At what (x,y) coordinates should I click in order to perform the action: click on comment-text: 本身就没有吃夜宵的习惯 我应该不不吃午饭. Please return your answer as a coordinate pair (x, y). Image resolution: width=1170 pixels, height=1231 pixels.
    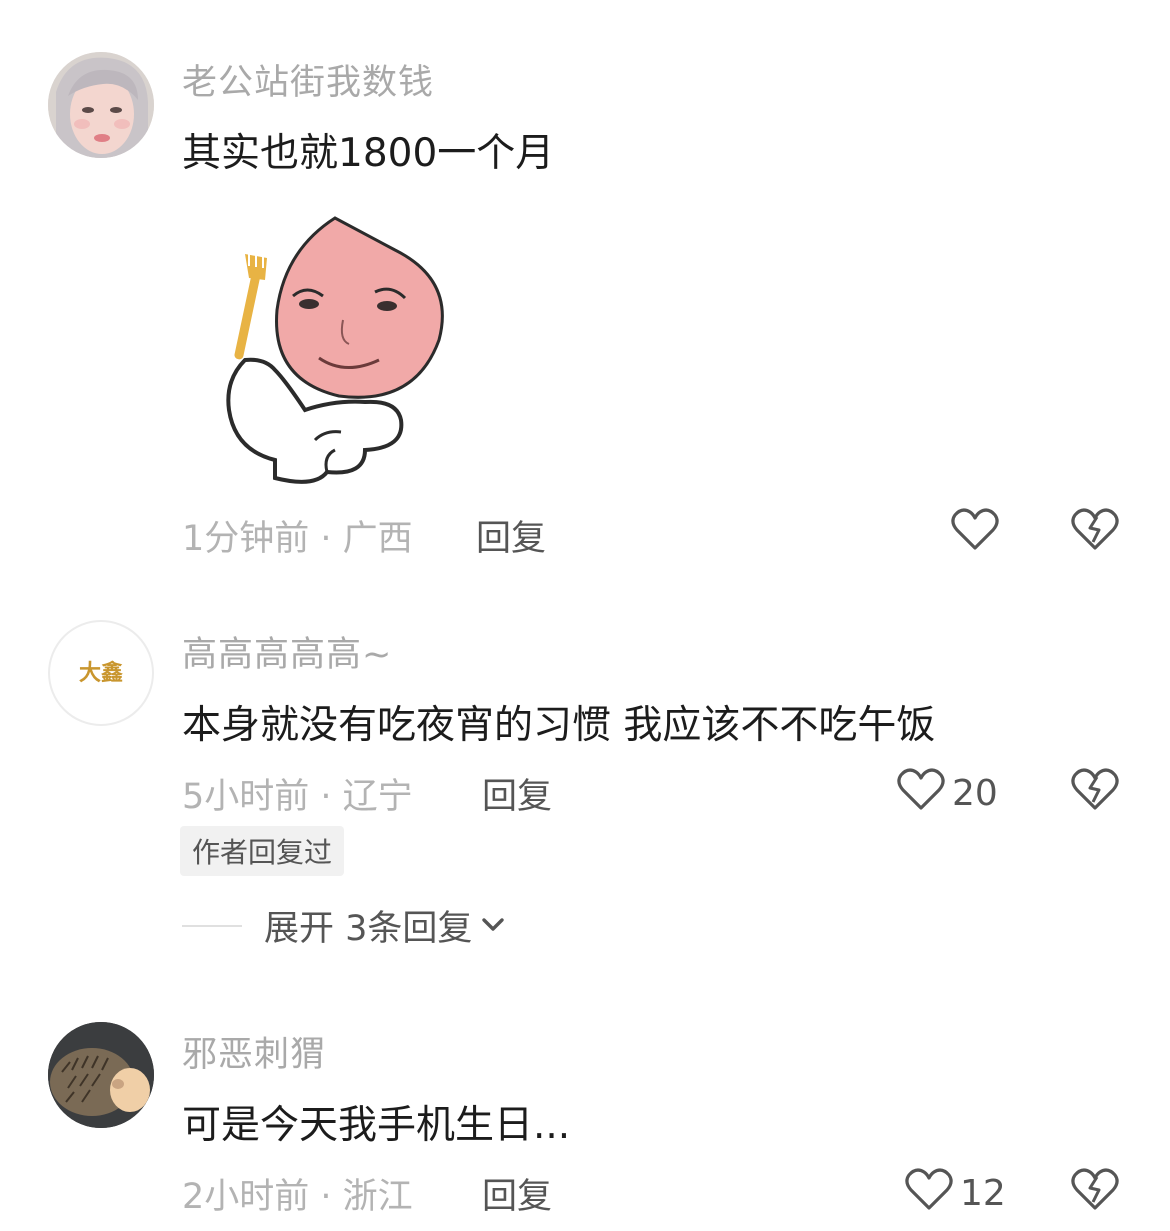
    Looking at the image, I should click on (559, 725).